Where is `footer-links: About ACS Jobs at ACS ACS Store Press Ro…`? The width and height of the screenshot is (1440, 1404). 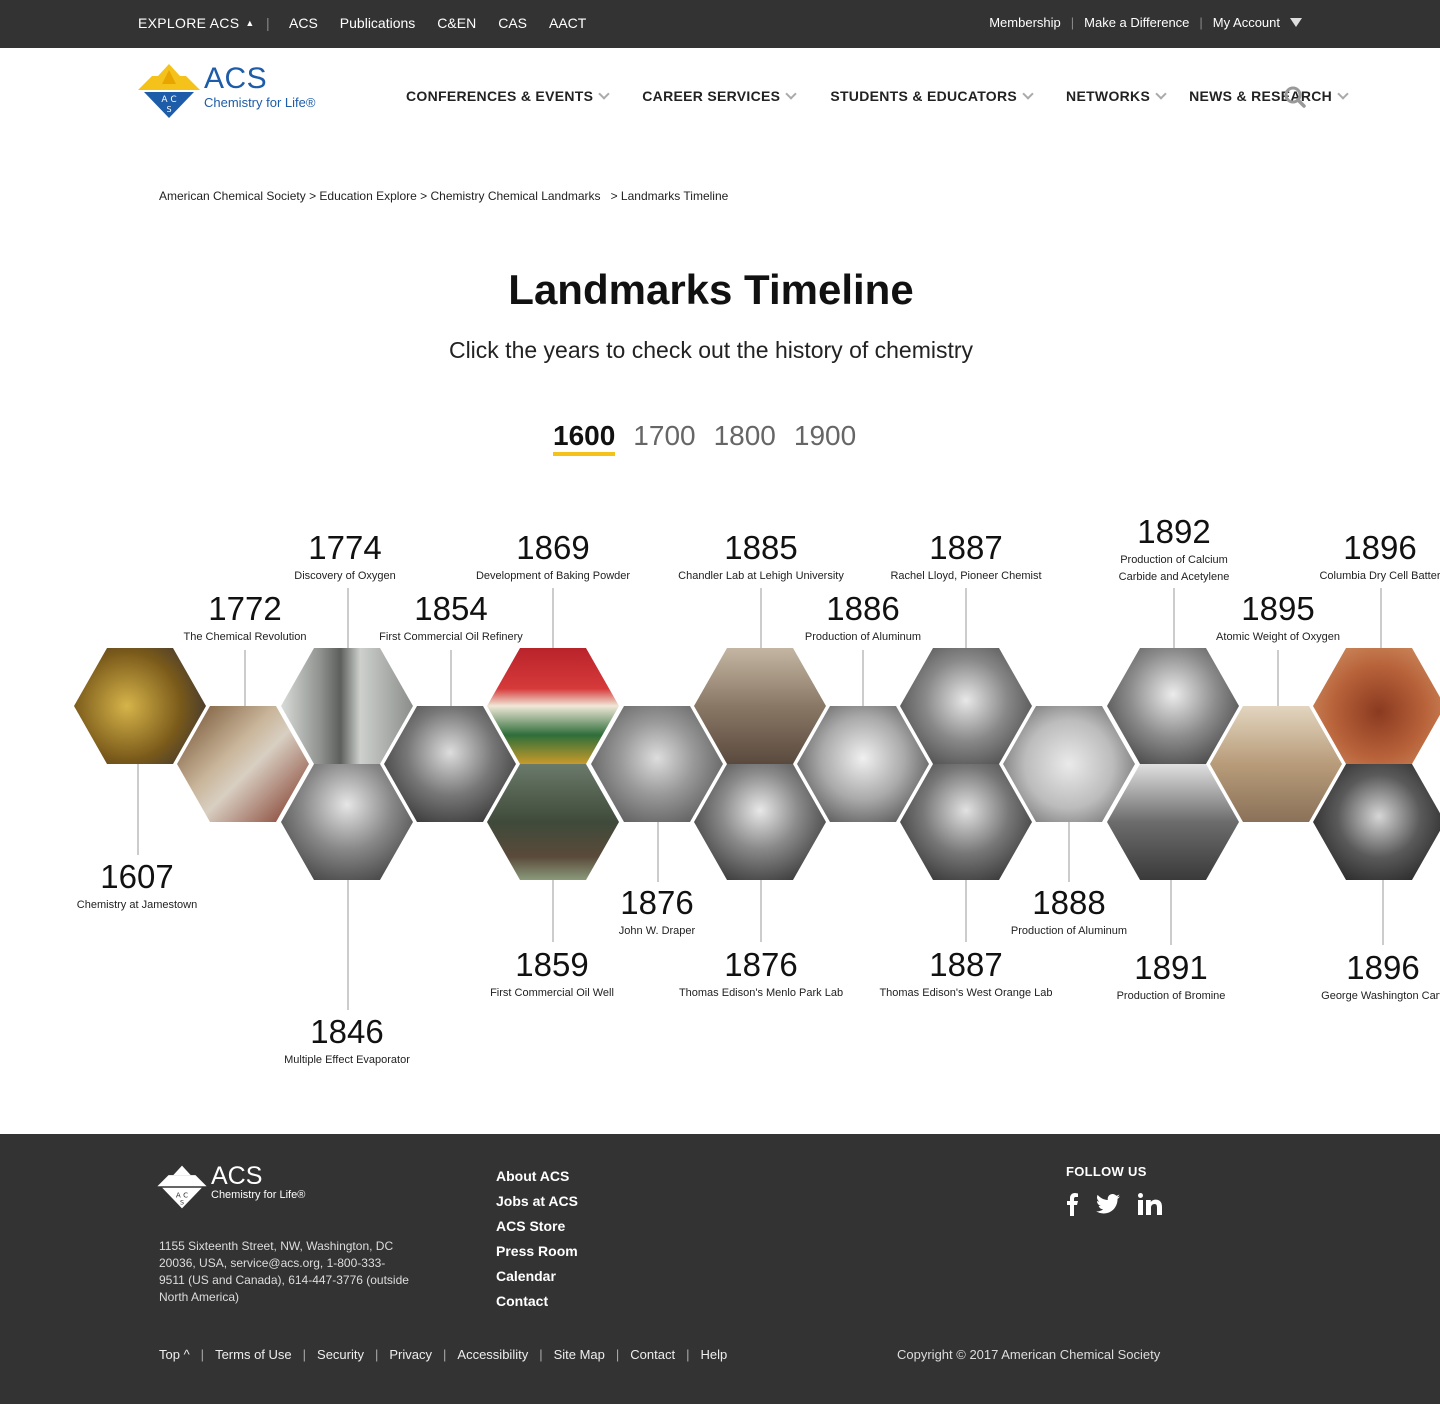 footer-links: About ACS Jobs at ACS ACS Store Press Ro… is located at coordinates (537, 1239).